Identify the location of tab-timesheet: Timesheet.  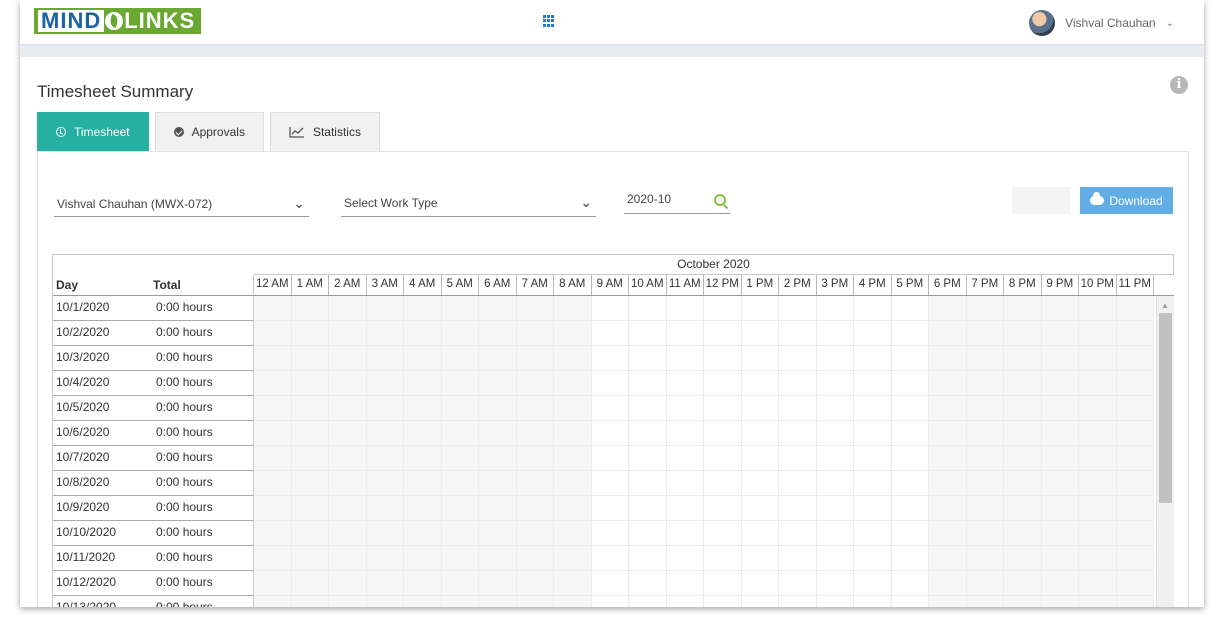
(93, 131).